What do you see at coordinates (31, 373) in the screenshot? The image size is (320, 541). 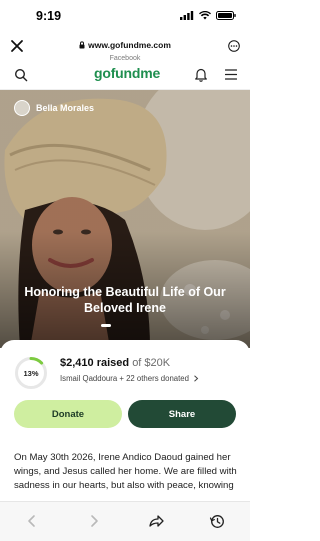 I see `progress-percent: 13%` at bounding box center [31, 373].